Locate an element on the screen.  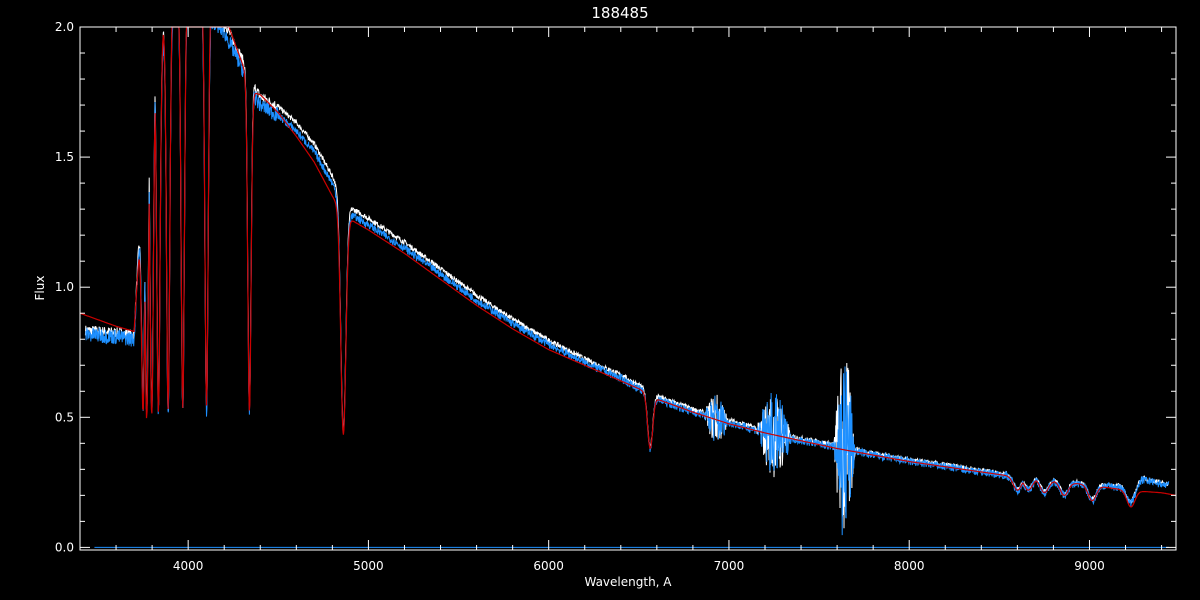
y-tick-label: 2.0 is located at coordinates (64, 27).